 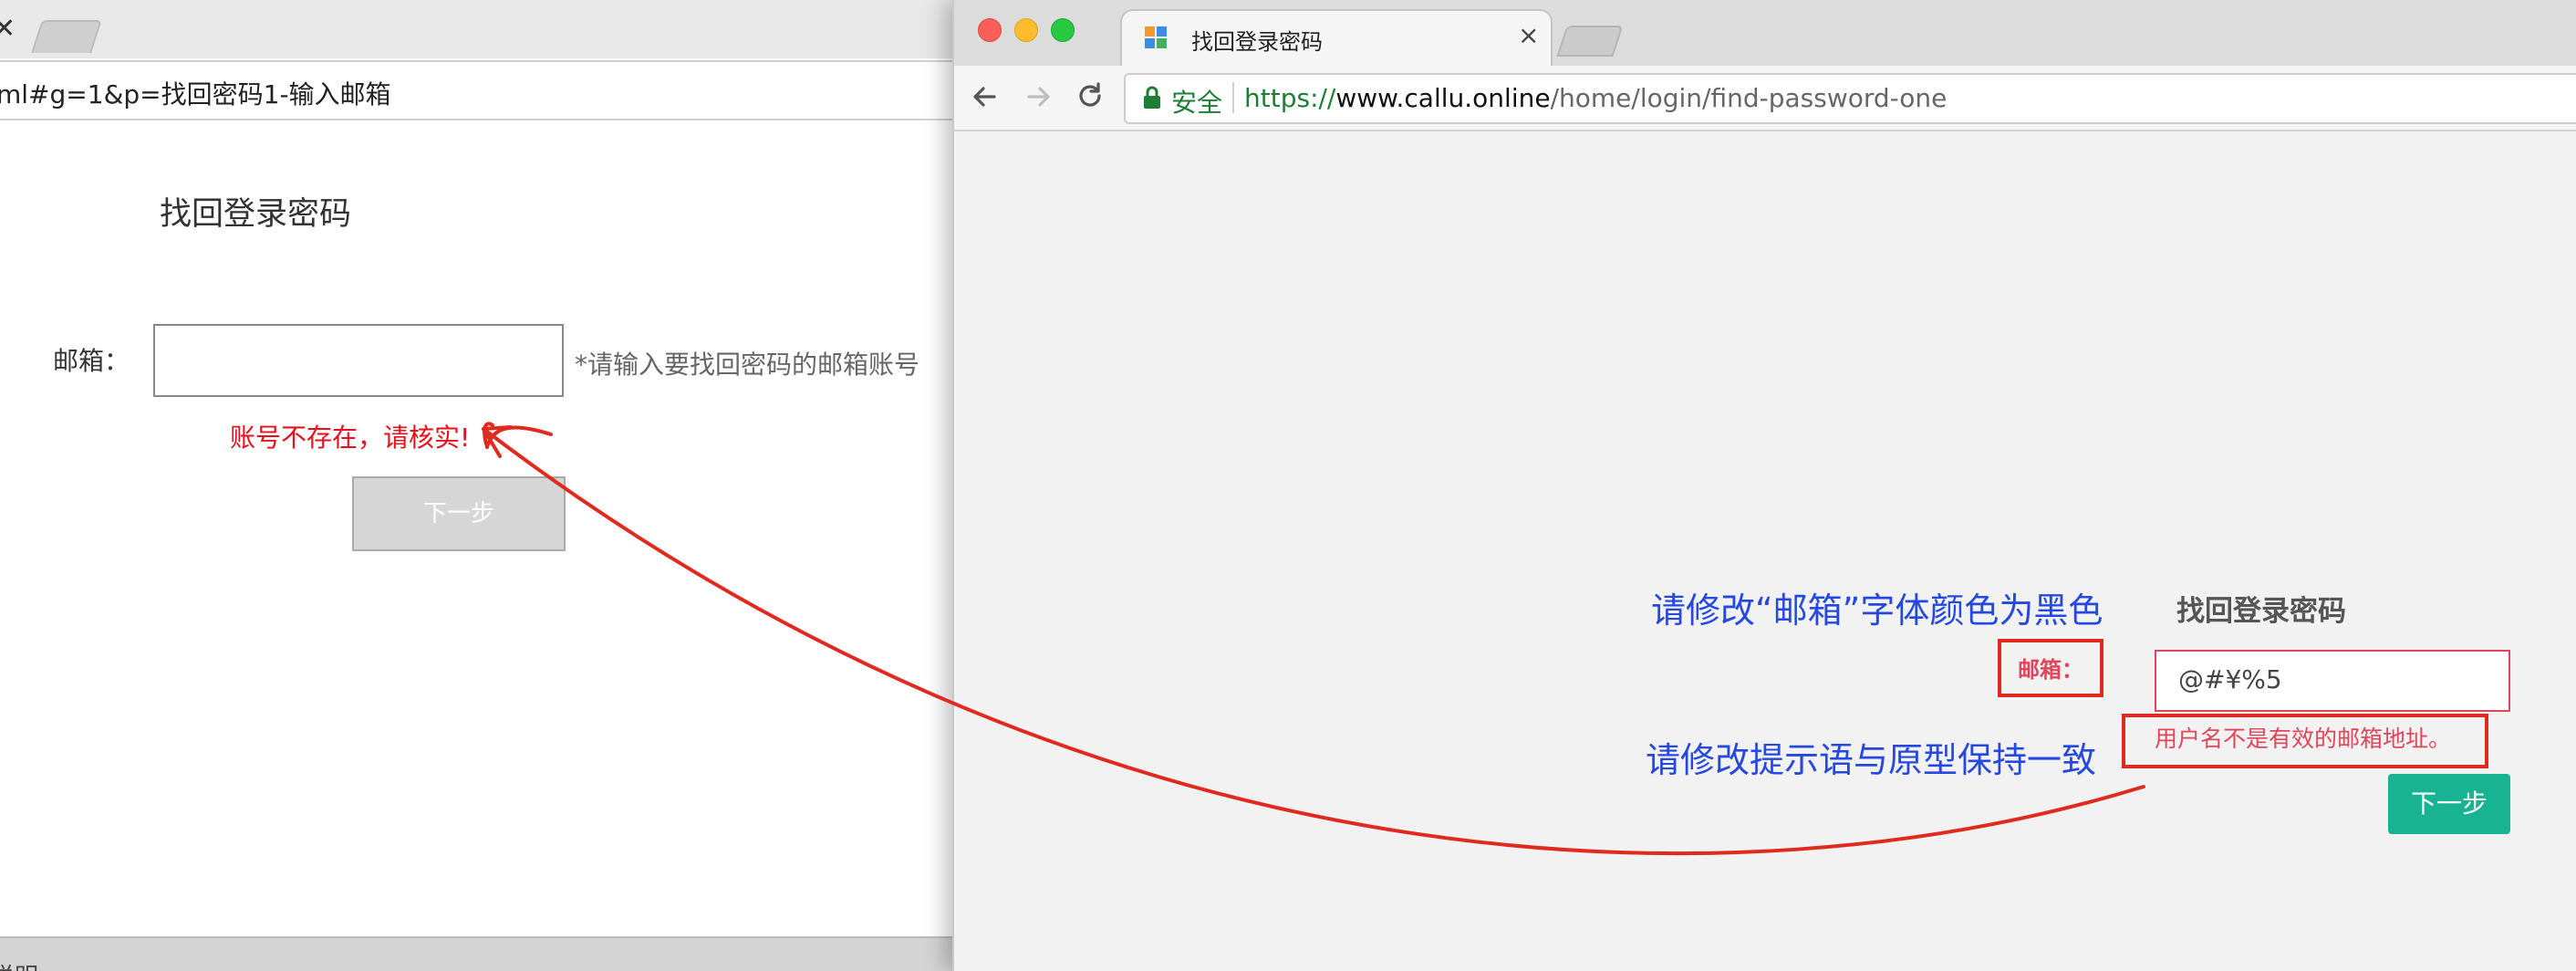 What do you see at coordinates (2230, 679) in the screenshot?
I see `email-input-value: @#¥%5` at bounding box center [2230, 679].